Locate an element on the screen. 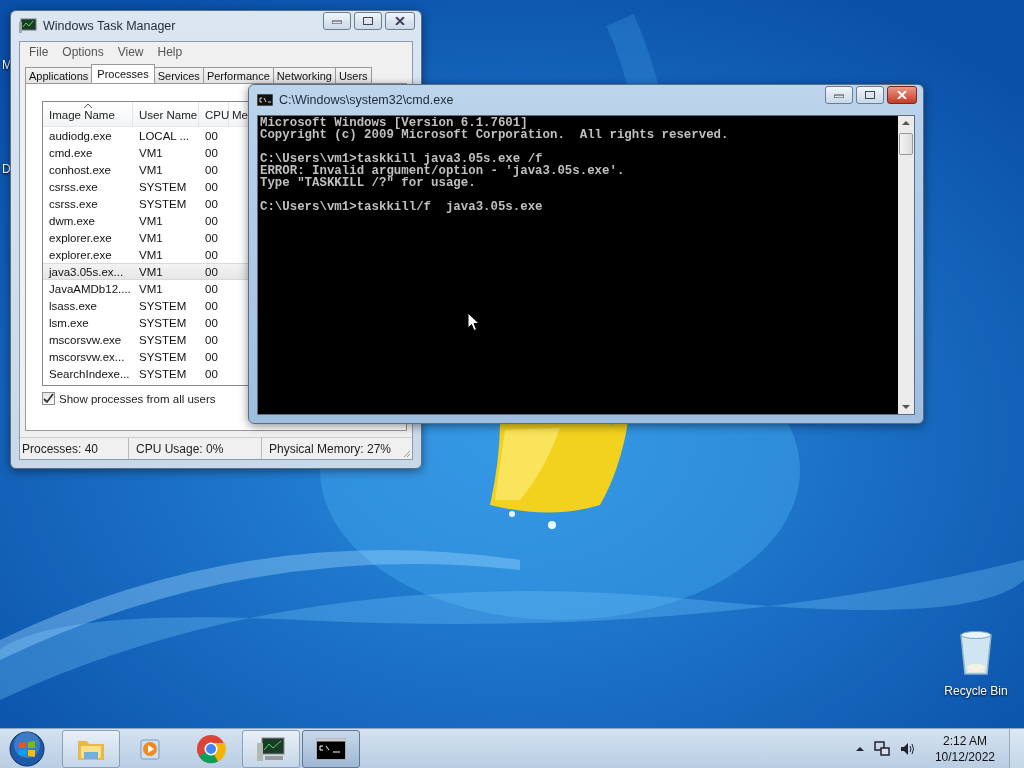 The height and width of the screenshot is (768, 1024). recycle-bin-icon is located at coordinates (976, 653).